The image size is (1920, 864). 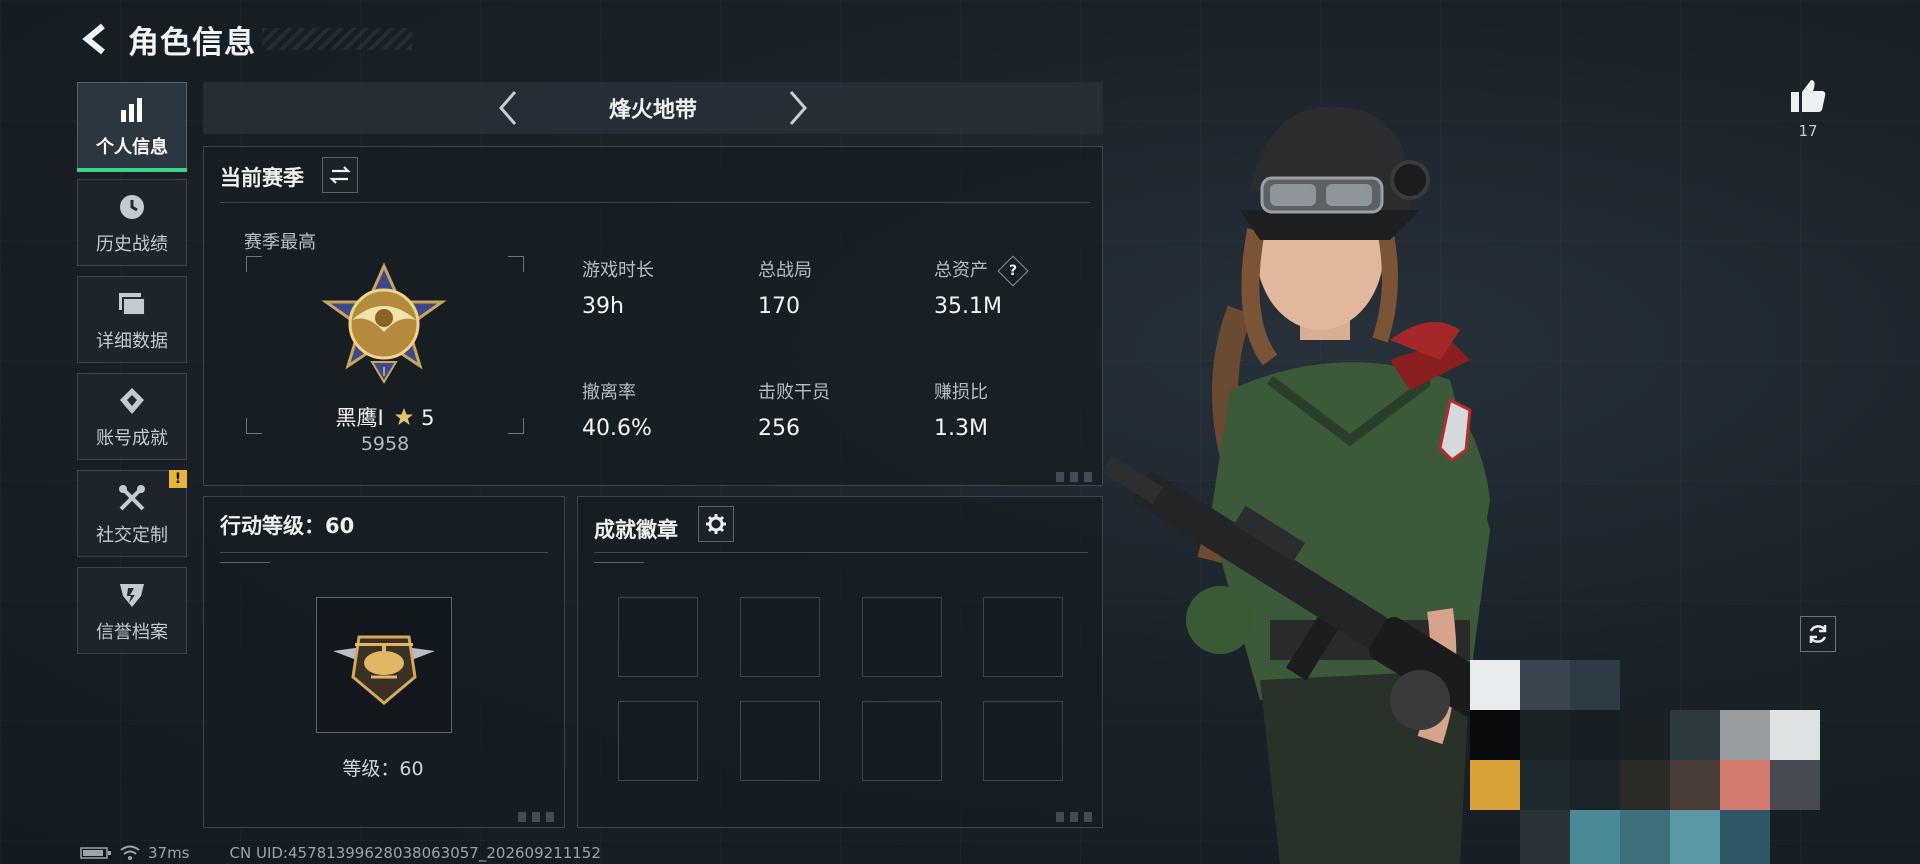 I want to click on season-divider, so click(x=655, y=202).